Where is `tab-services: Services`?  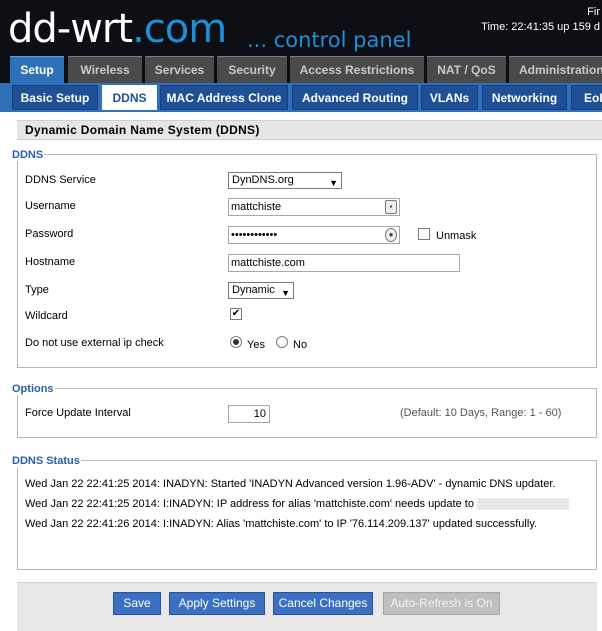 tab-services: Services is located at coordinates (179, 69).